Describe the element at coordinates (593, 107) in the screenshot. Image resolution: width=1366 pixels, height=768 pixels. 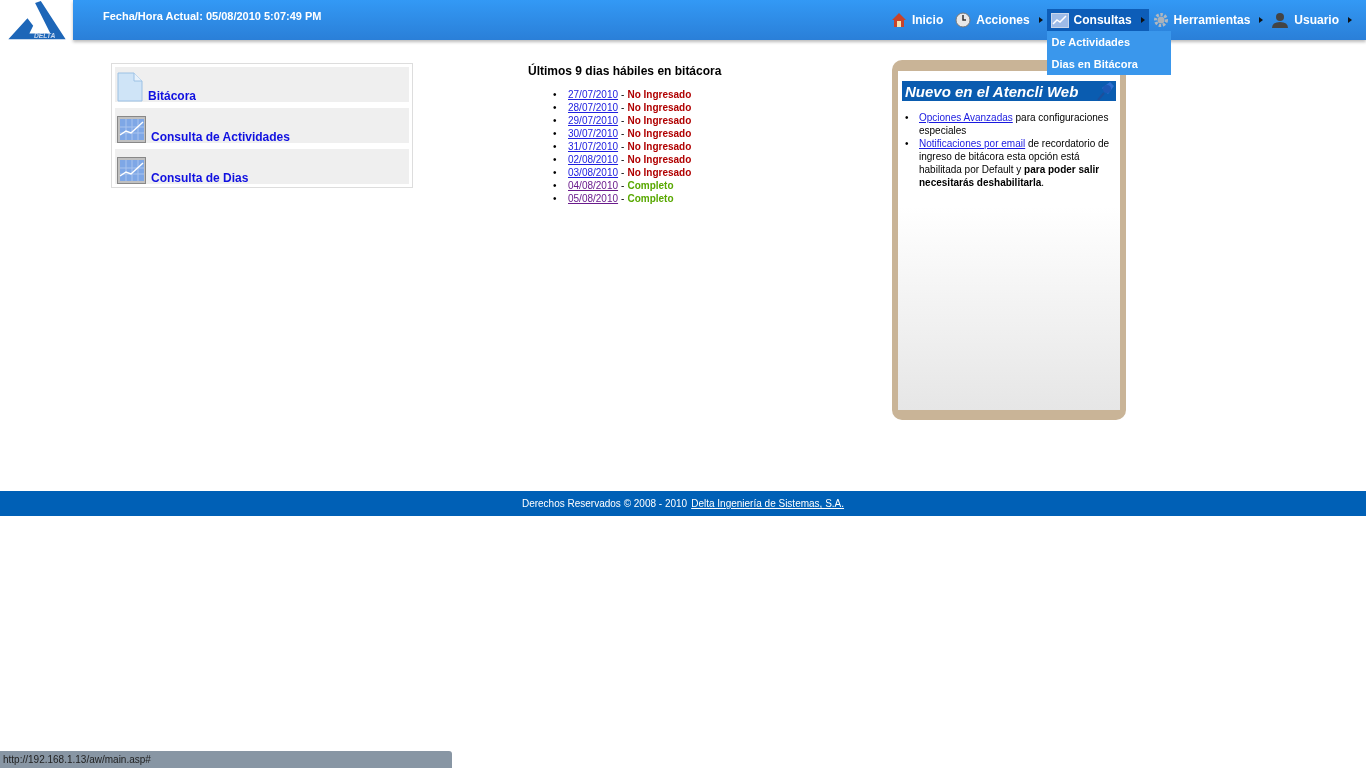
I see `date-link: 28/07/2010` at that location.